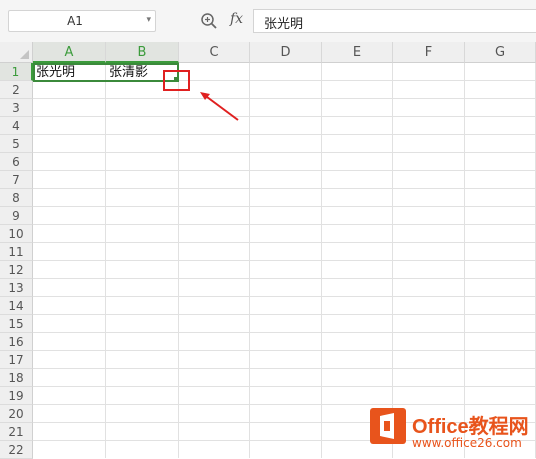 The width and height of the screenshot is (536, 459). What do you see at coordinates (142, 52) in the screenshot?
I see `column-header-b: B` at bounding box center [142, 52].